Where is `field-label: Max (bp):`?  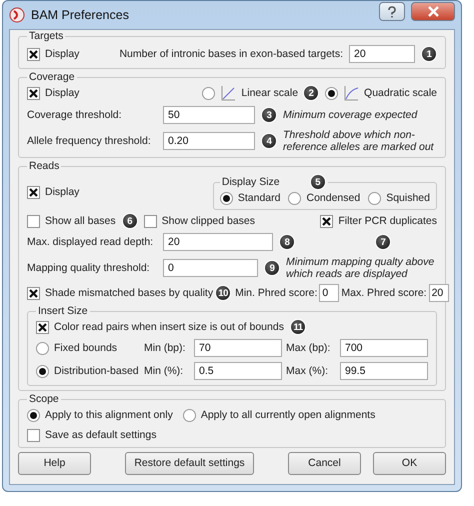
field-label: Max (bp): is located at coordinates (309, 348).